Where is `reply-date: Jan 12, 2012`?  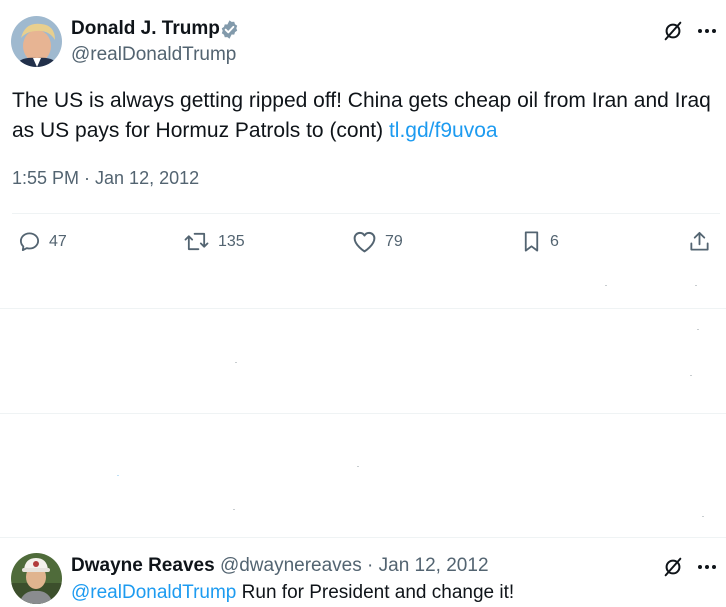
reply-date: Jan 12, 2012 is located at coordinates (434, 565).